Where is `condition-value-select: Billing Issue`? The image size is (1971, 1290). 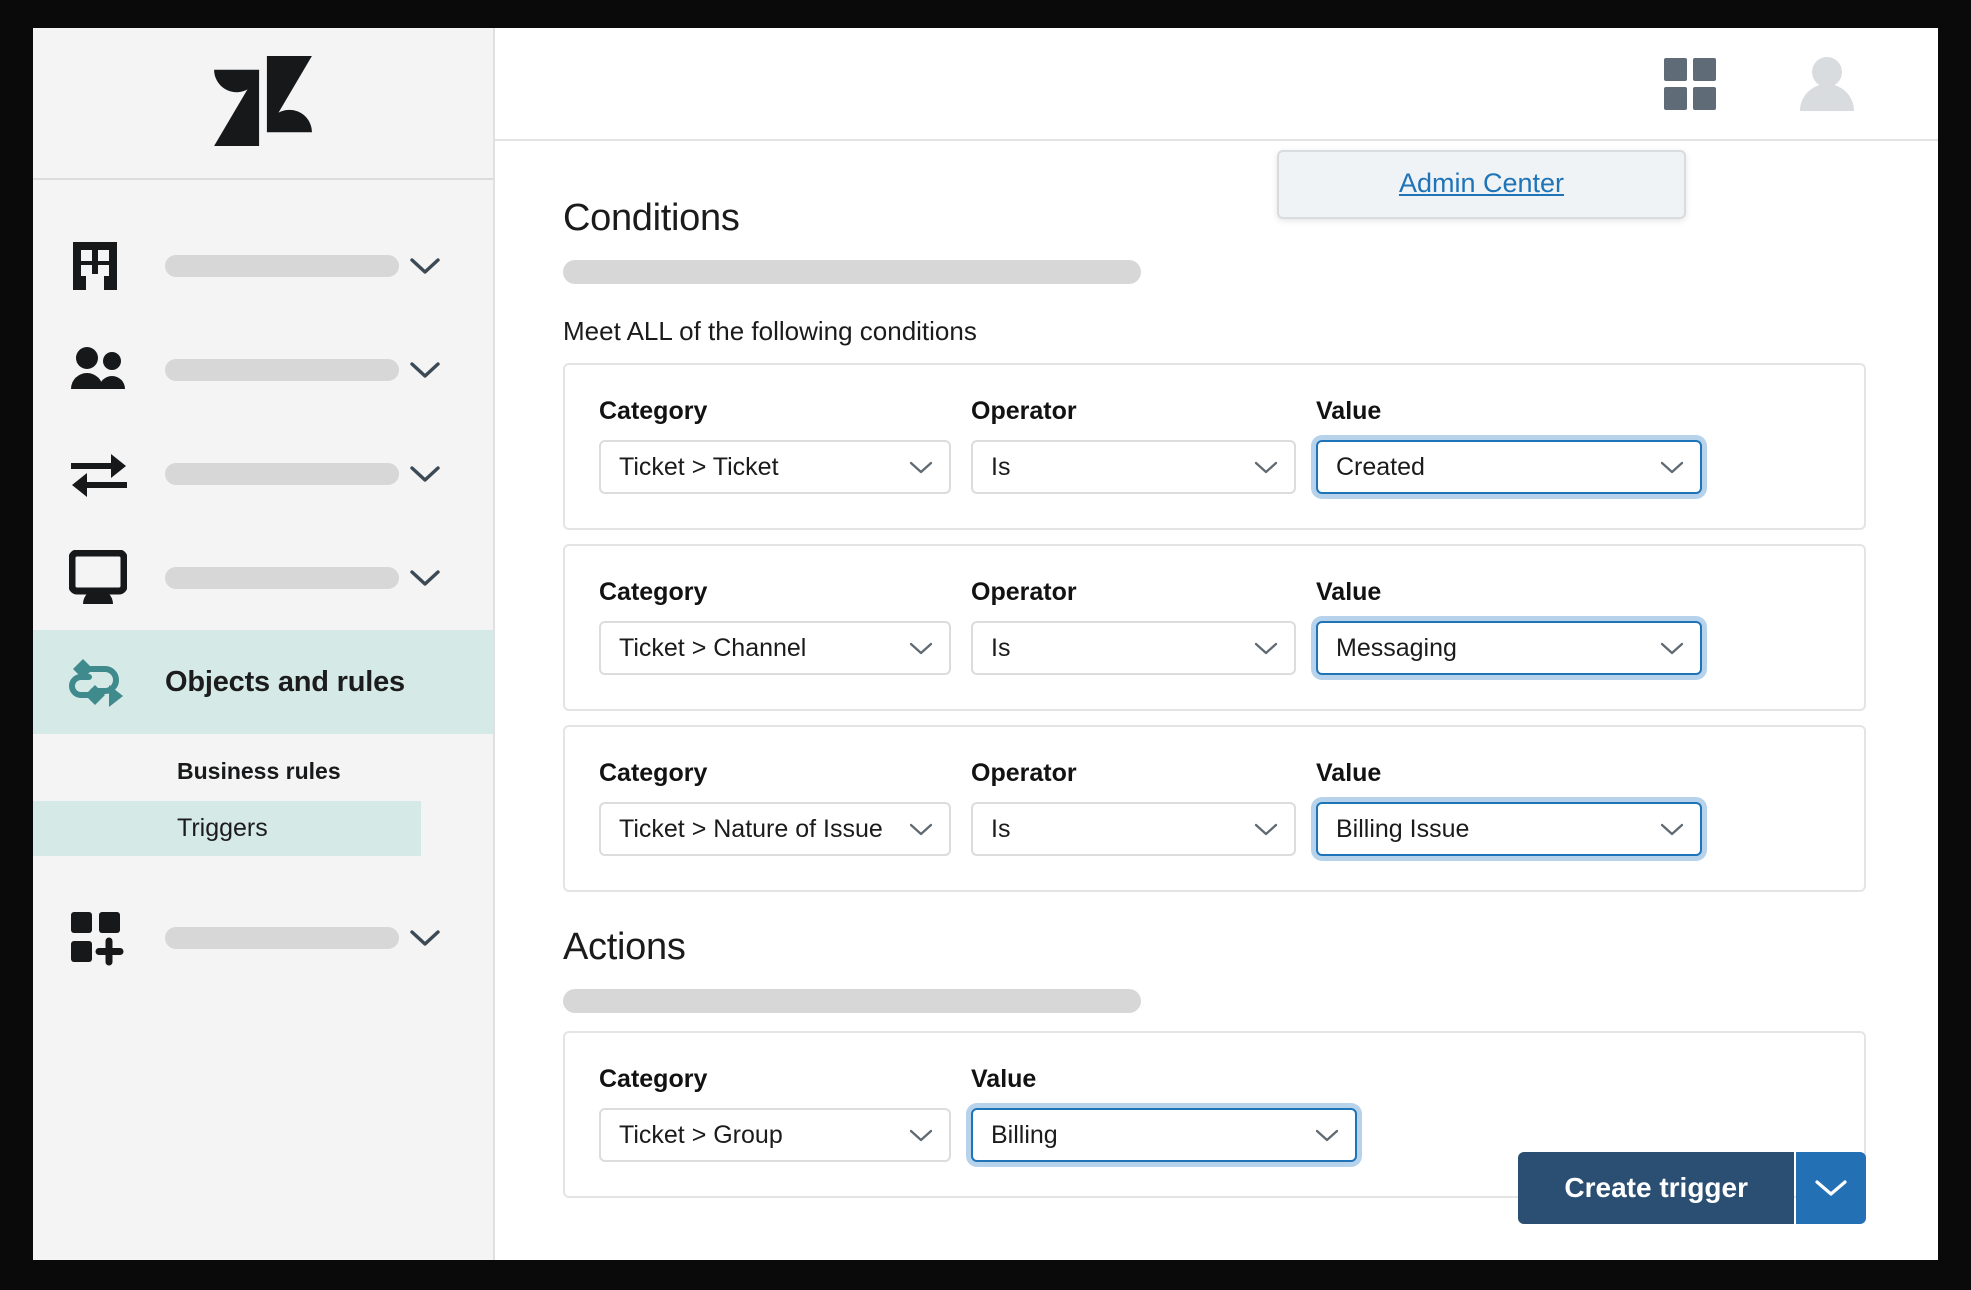
condition-value-select: Billing Issue is located at coordinates (1509, 829).